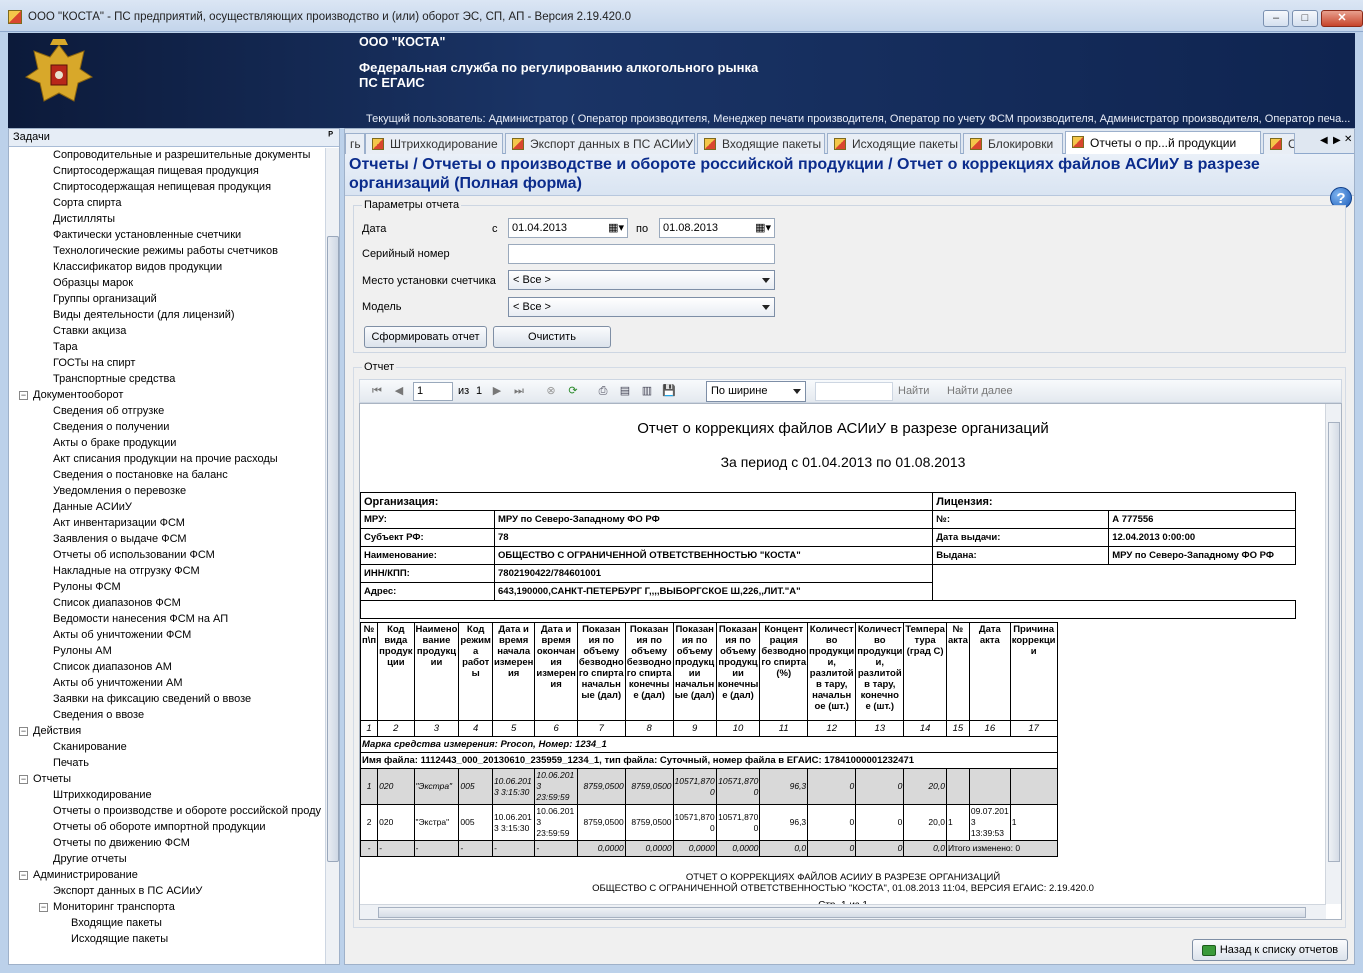 The height and width of the screenshot is (973, 1363). What do you see at coordinates (121, 843) in the screenshot?
I see `tree-item: Отчеты по движению ФСМ` at bounding box center [121, 843].